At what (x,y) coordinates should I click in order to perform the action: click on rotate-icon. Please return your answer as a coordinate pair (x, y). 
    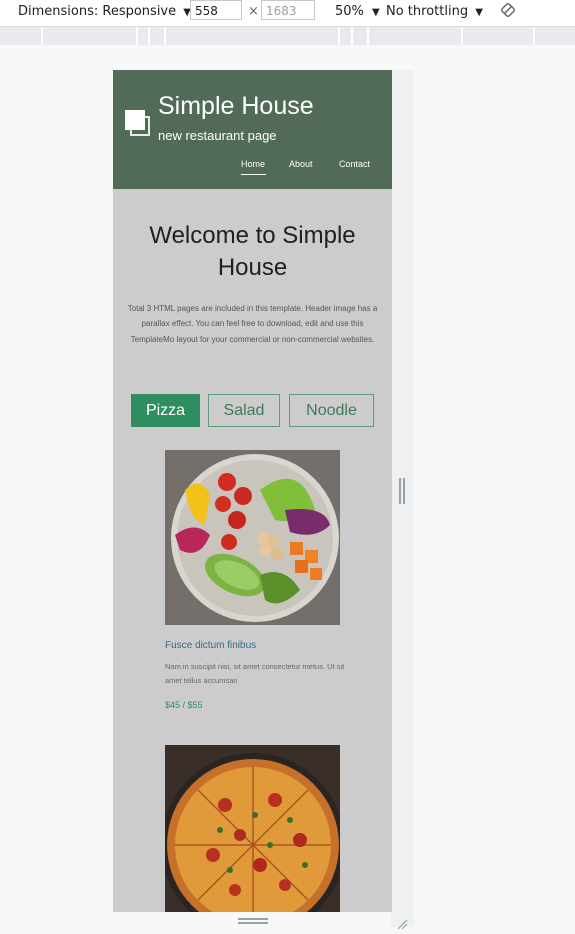
    Looking at the image, I should click on (508, 12).